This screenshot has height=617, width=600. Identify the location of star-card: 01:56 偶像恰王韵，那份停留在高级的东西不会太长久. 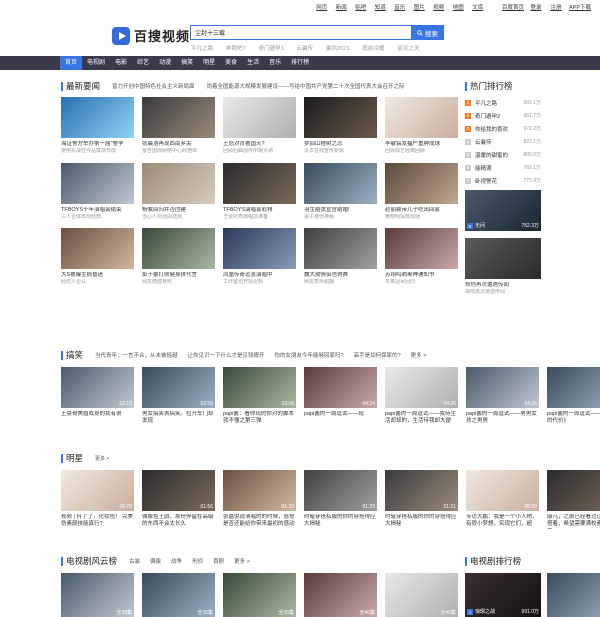
(178, 499).